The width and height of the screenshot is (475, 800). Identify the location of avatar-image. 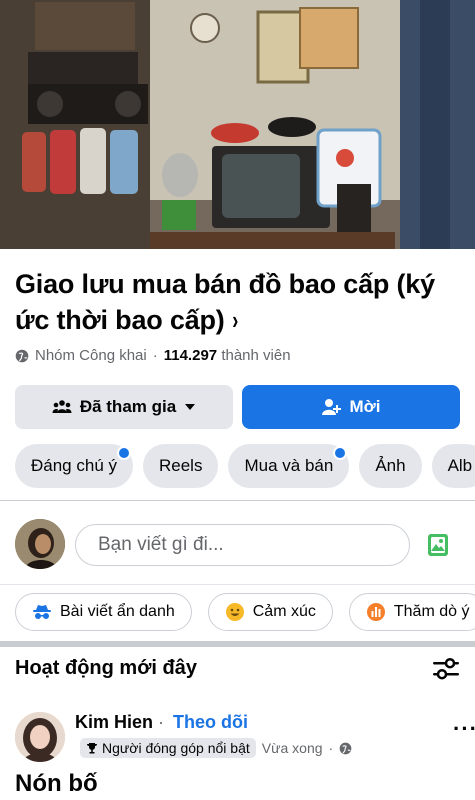
(40, 544).